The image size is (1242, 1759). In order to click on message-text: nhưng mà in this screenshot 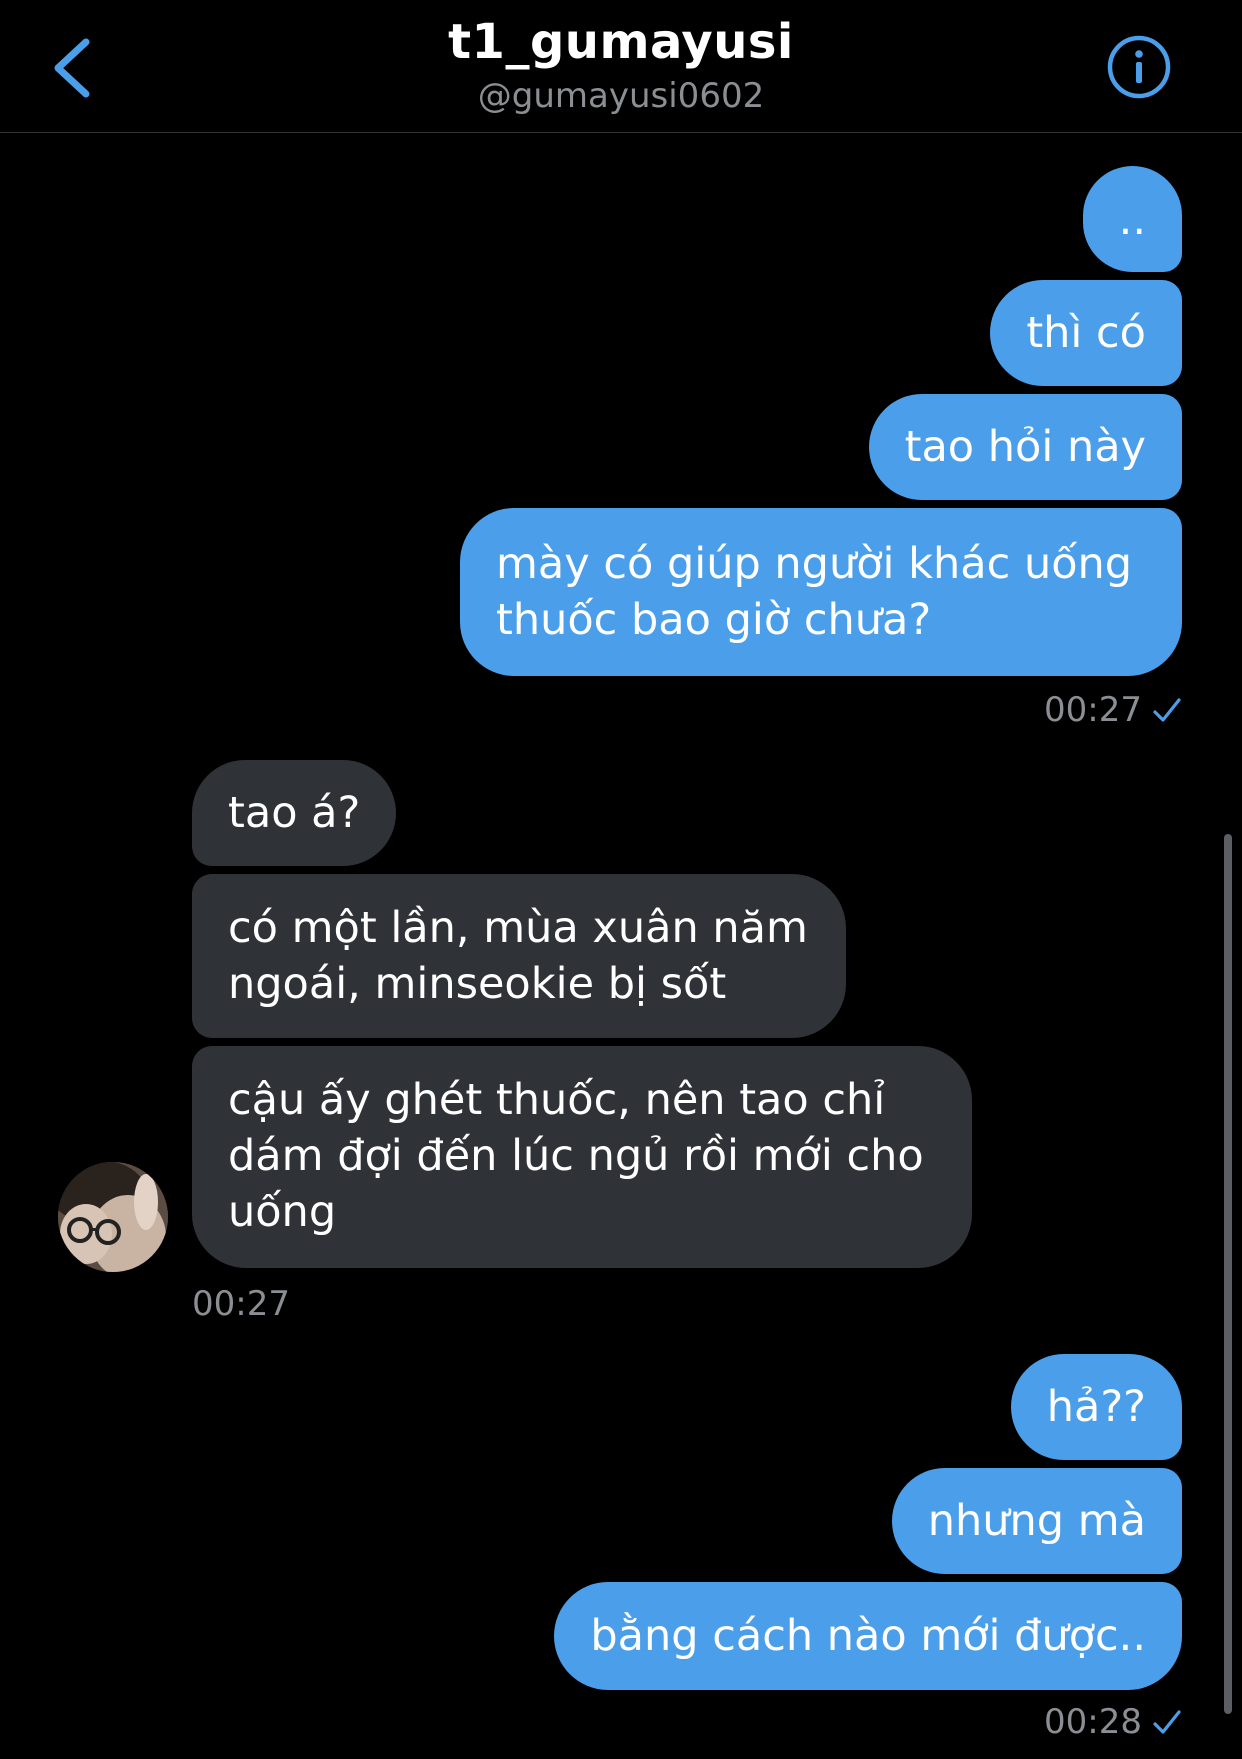, I will do `click(1036, 1521)`.